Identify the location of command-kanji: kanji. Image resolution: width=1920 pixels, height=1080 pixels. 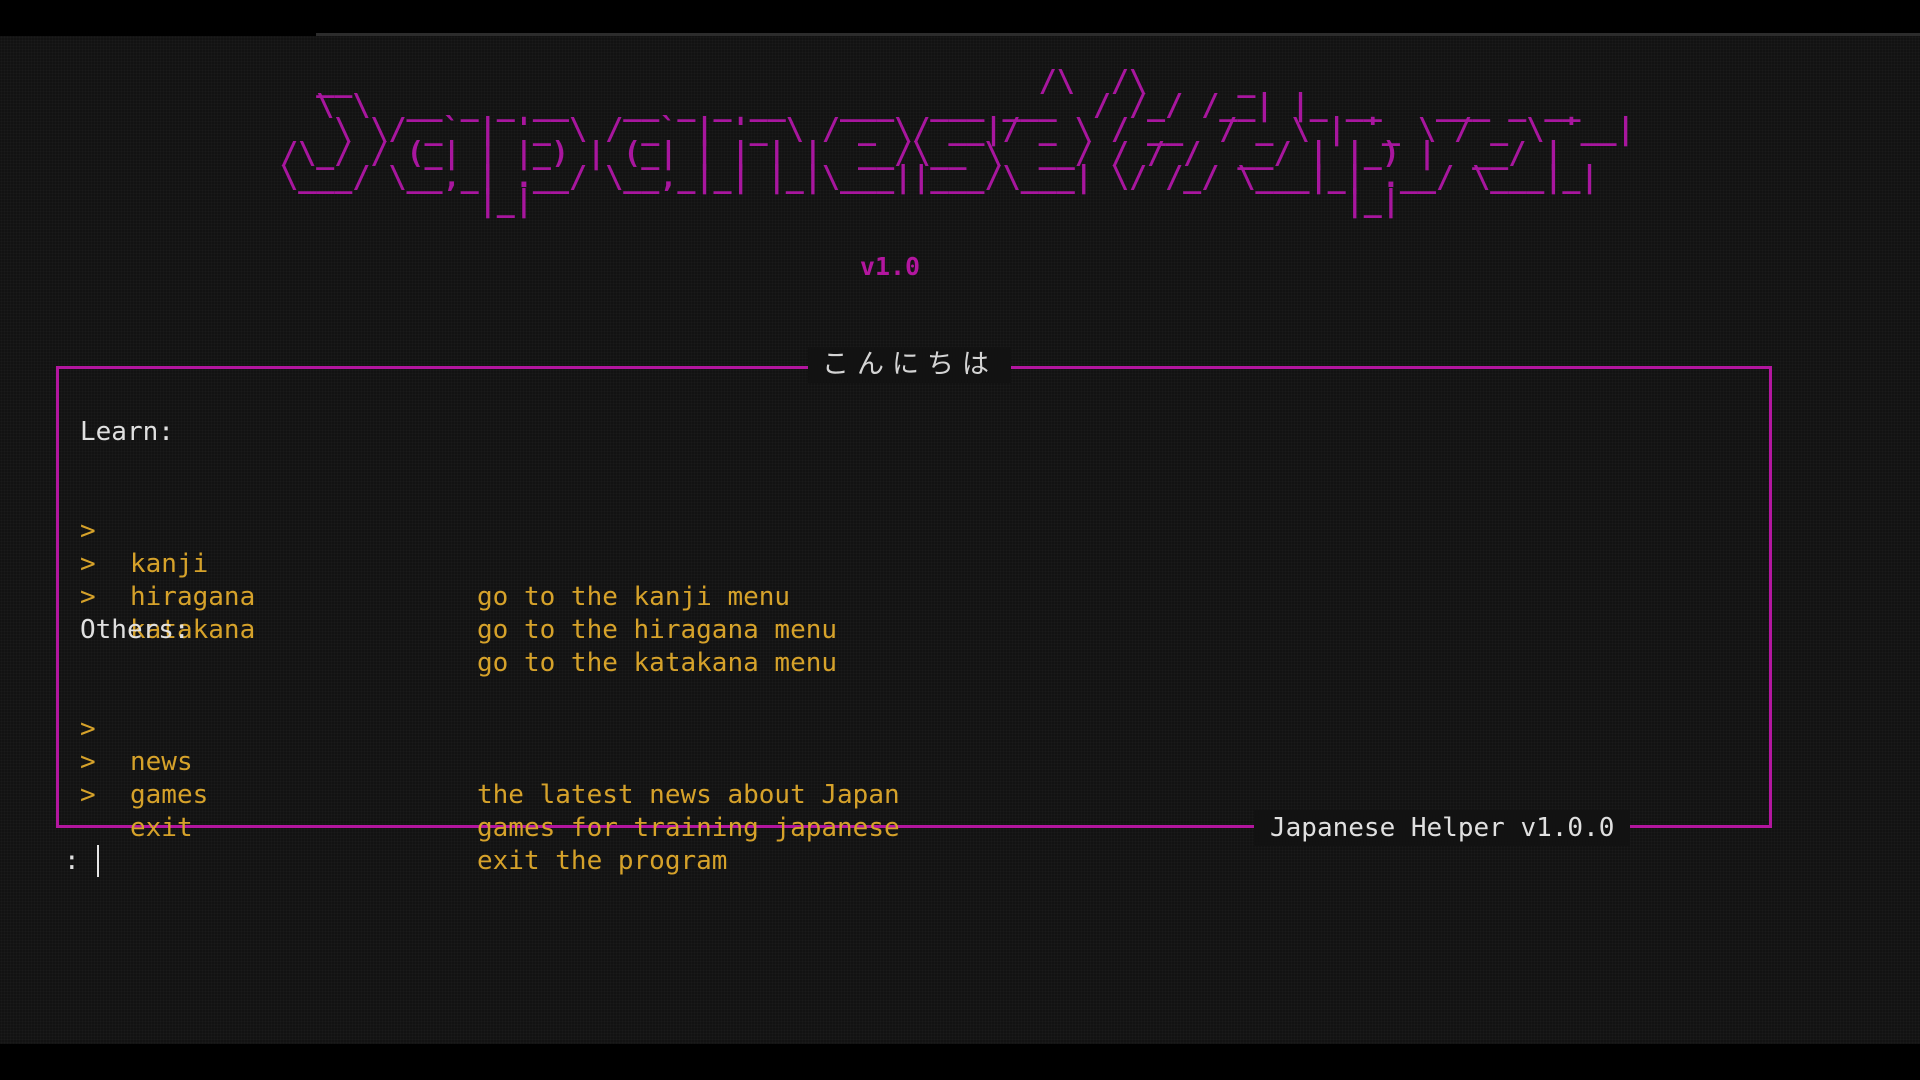
(169, 564).